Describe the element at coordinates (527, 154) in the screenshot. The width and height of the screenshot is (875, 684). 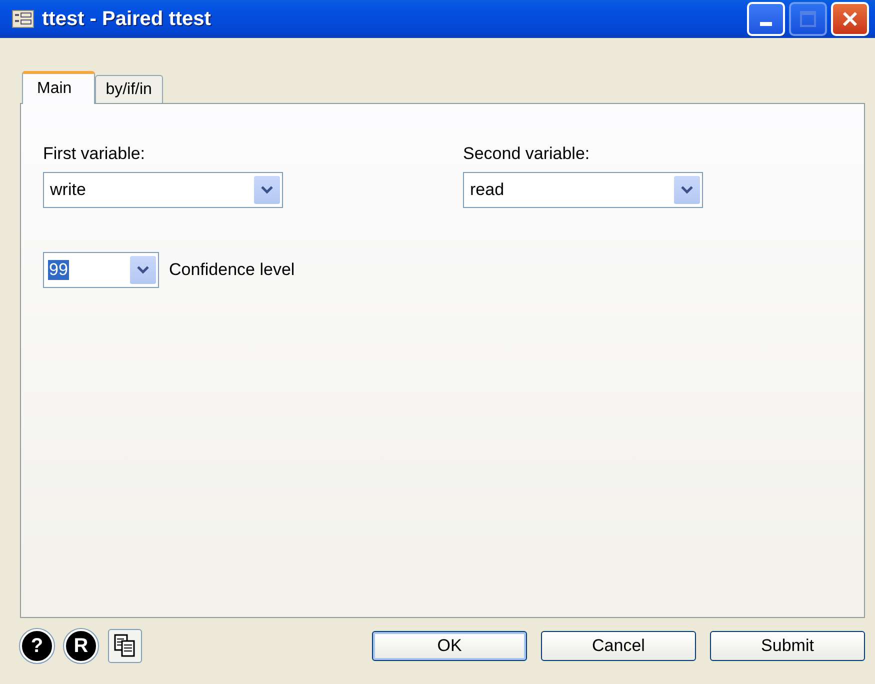
I see `field-label: Second variable:` at that location.